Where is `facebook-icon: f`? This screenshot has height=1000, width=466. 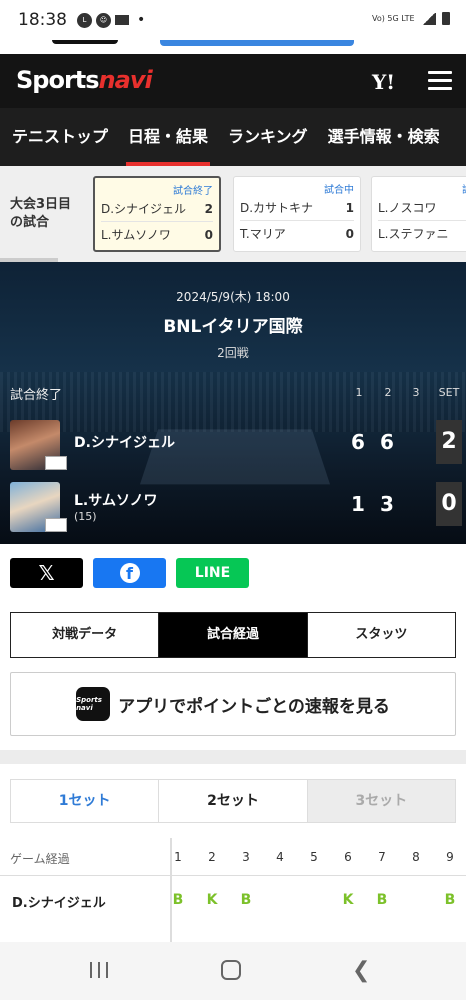
facebook-icon: f is located at coordinates (129, 573).